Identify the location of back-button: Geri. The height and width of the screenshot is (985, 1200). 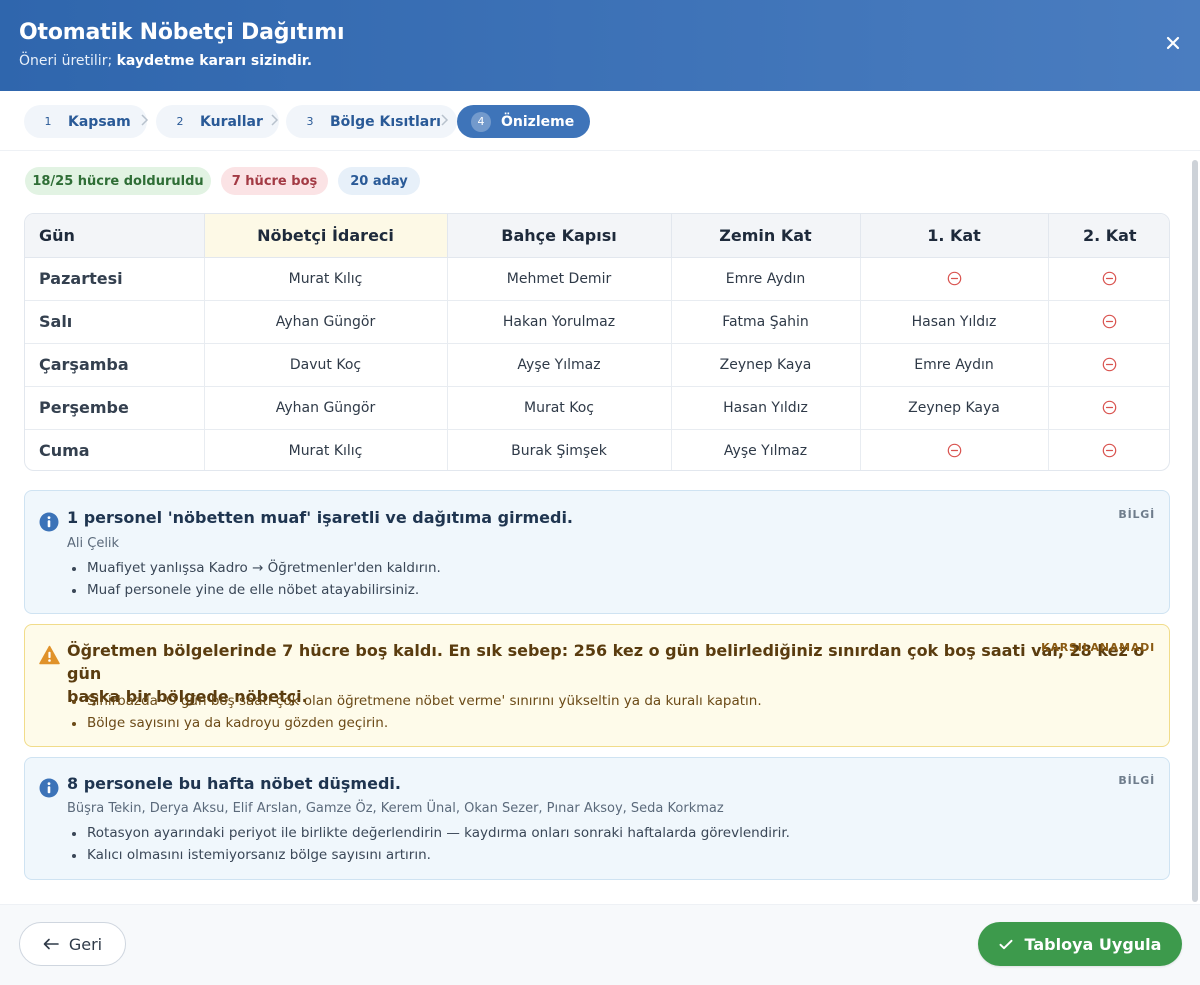
(72, 944).